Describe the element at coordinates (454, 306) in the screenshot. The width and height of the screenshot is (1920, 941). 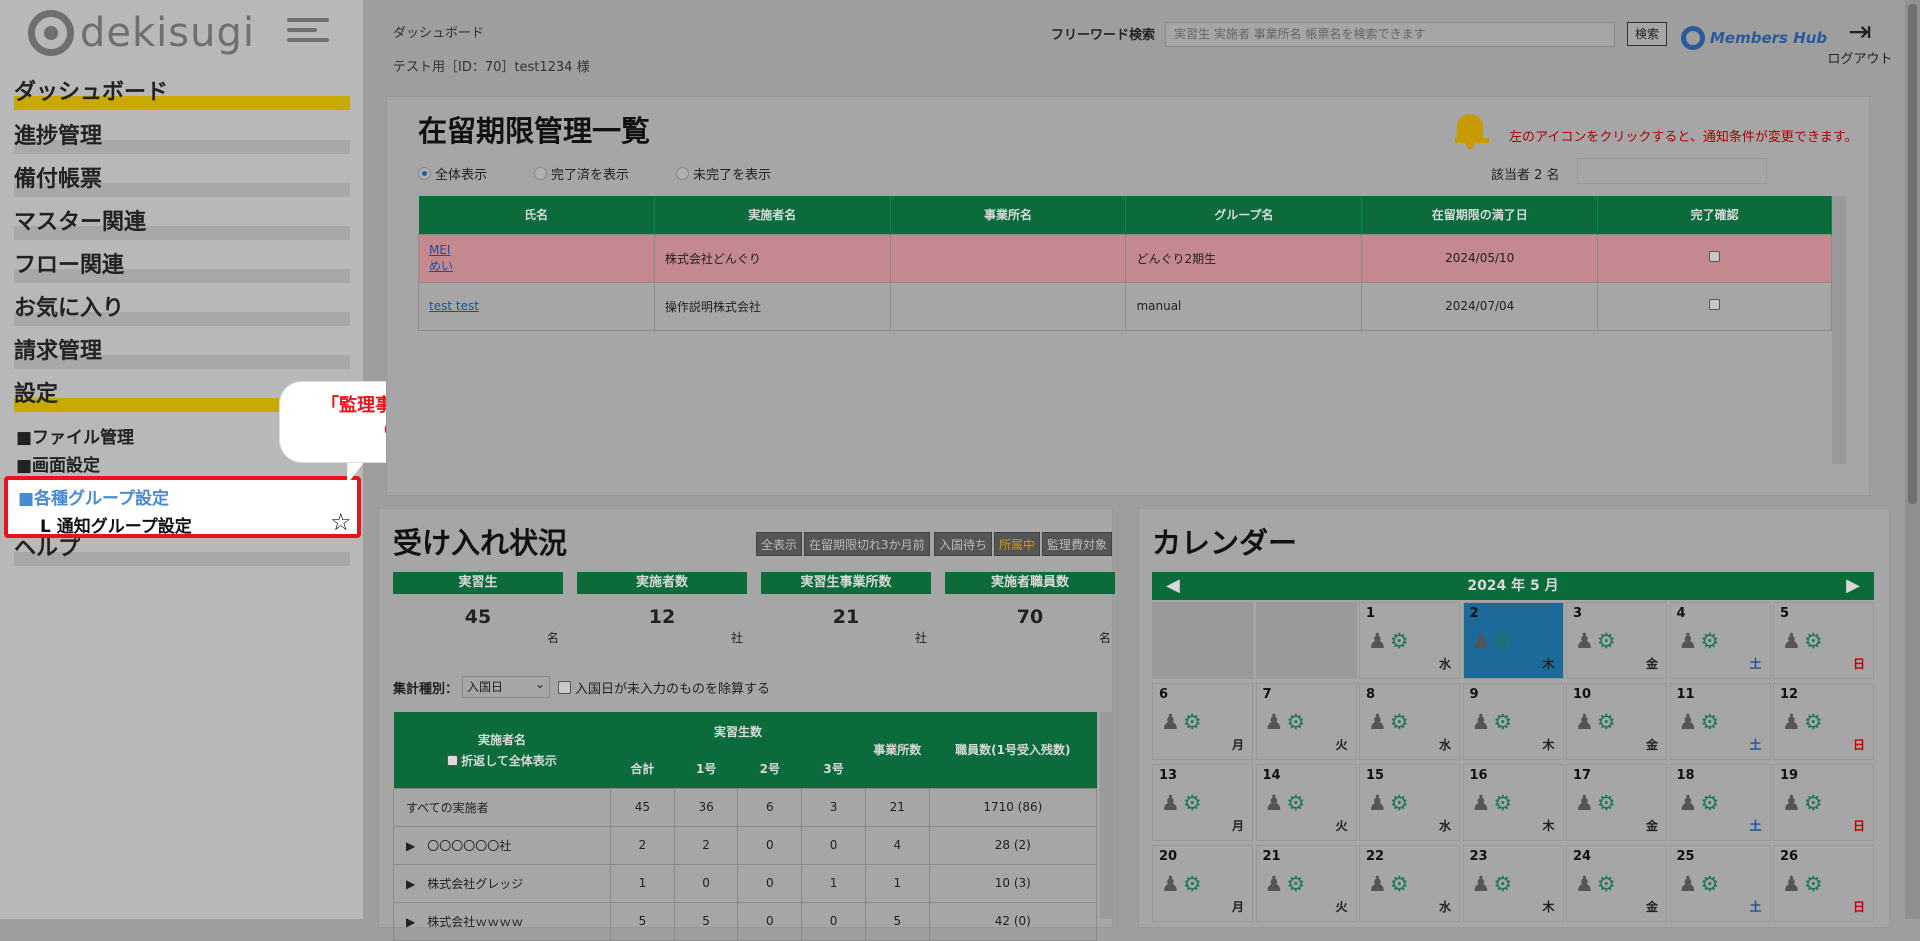
I see `trainee-link: test test` at that location.